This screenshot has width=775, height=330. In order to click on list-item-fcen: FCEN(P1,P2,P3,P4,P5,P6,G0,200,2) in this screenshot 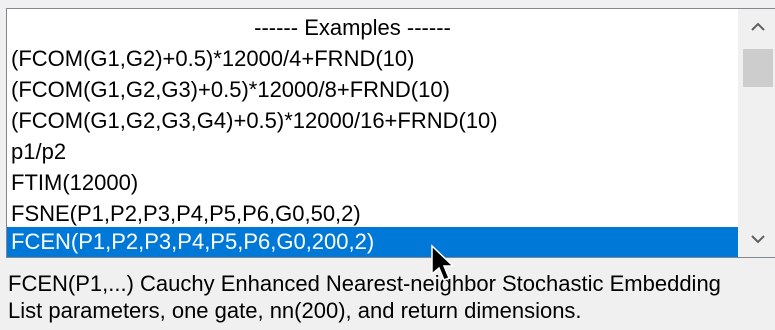, I will do `click(372, 242)`.